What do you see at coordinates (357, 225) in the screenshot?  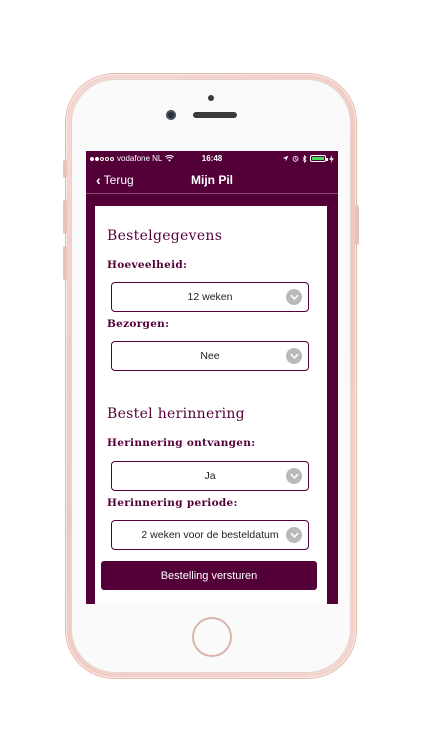 I see `phone-power-button` at bounding box center [357, 225].